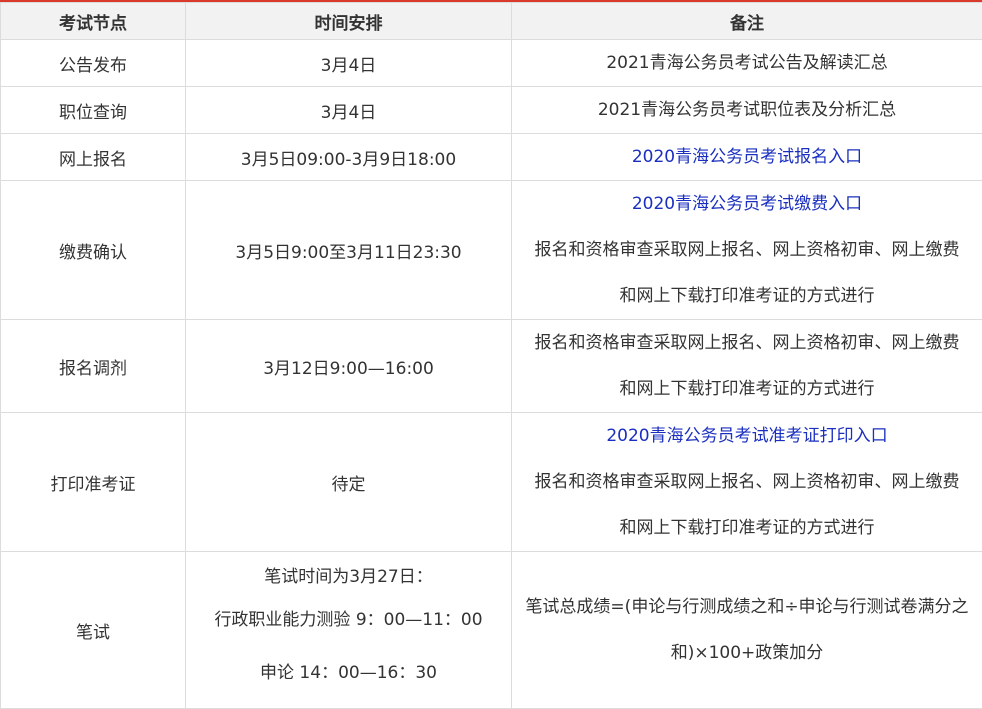  Describe the element at coordinates (349, 21) in the screenshot. I see `header-time-schedule: 时间安排` at that location.